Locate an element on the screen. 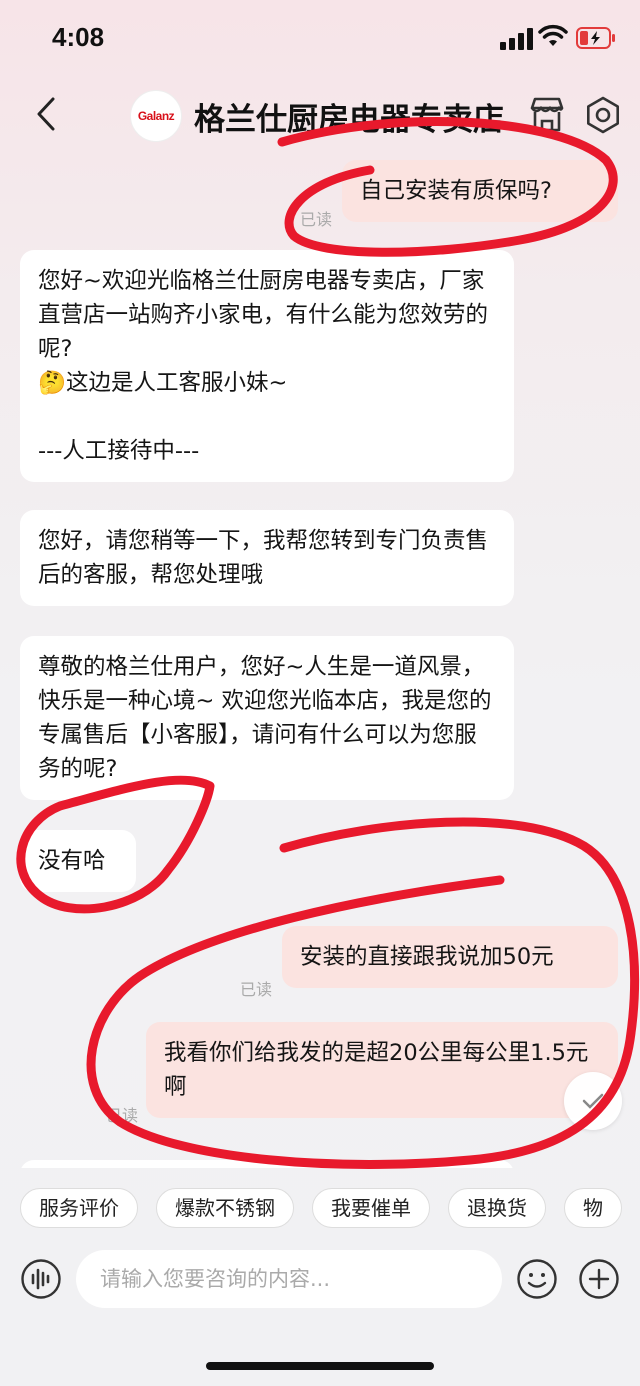  status-time: 4:08 is located at coordinates (78, 37).